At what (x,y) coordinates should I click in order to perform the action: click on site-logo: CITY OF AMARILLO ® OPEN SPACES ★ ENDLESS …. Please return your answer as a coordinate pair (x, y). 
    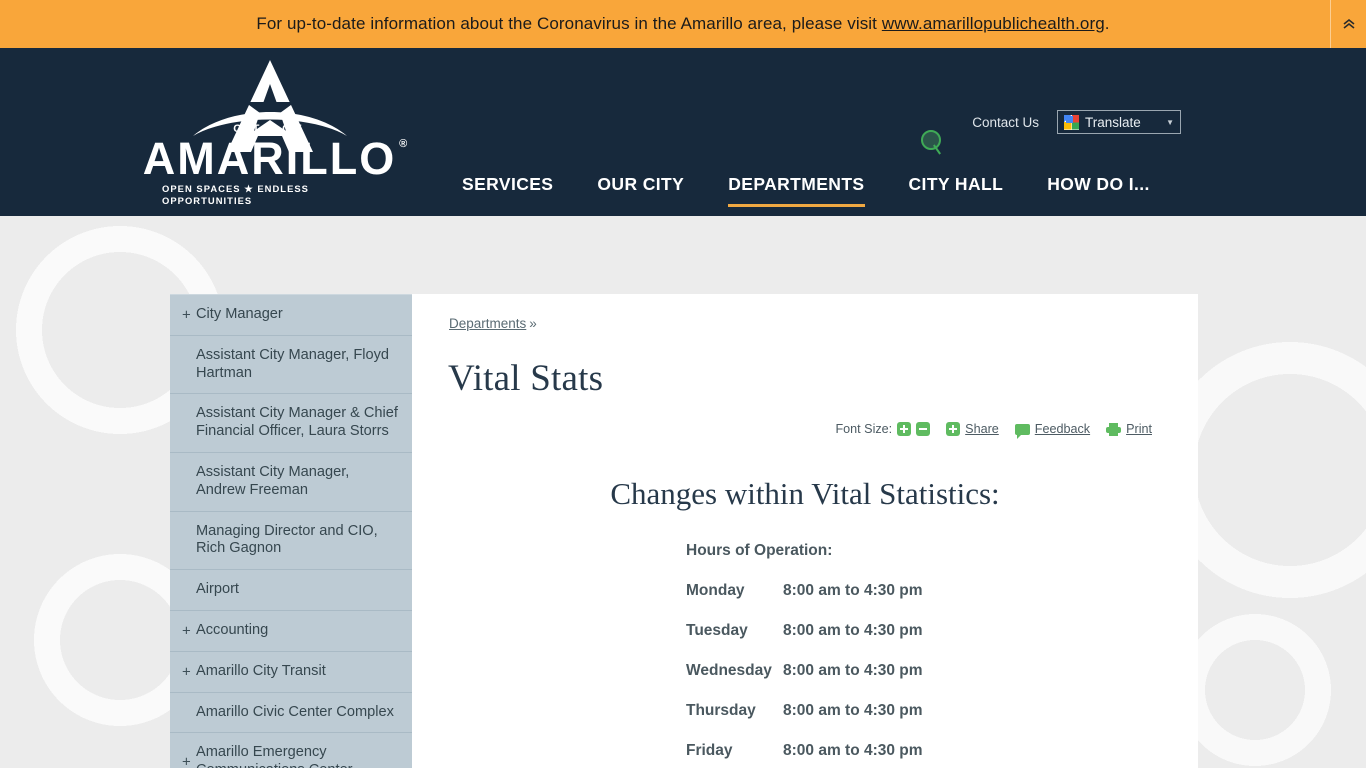
    Looking at the image, I should click on (275, 131).